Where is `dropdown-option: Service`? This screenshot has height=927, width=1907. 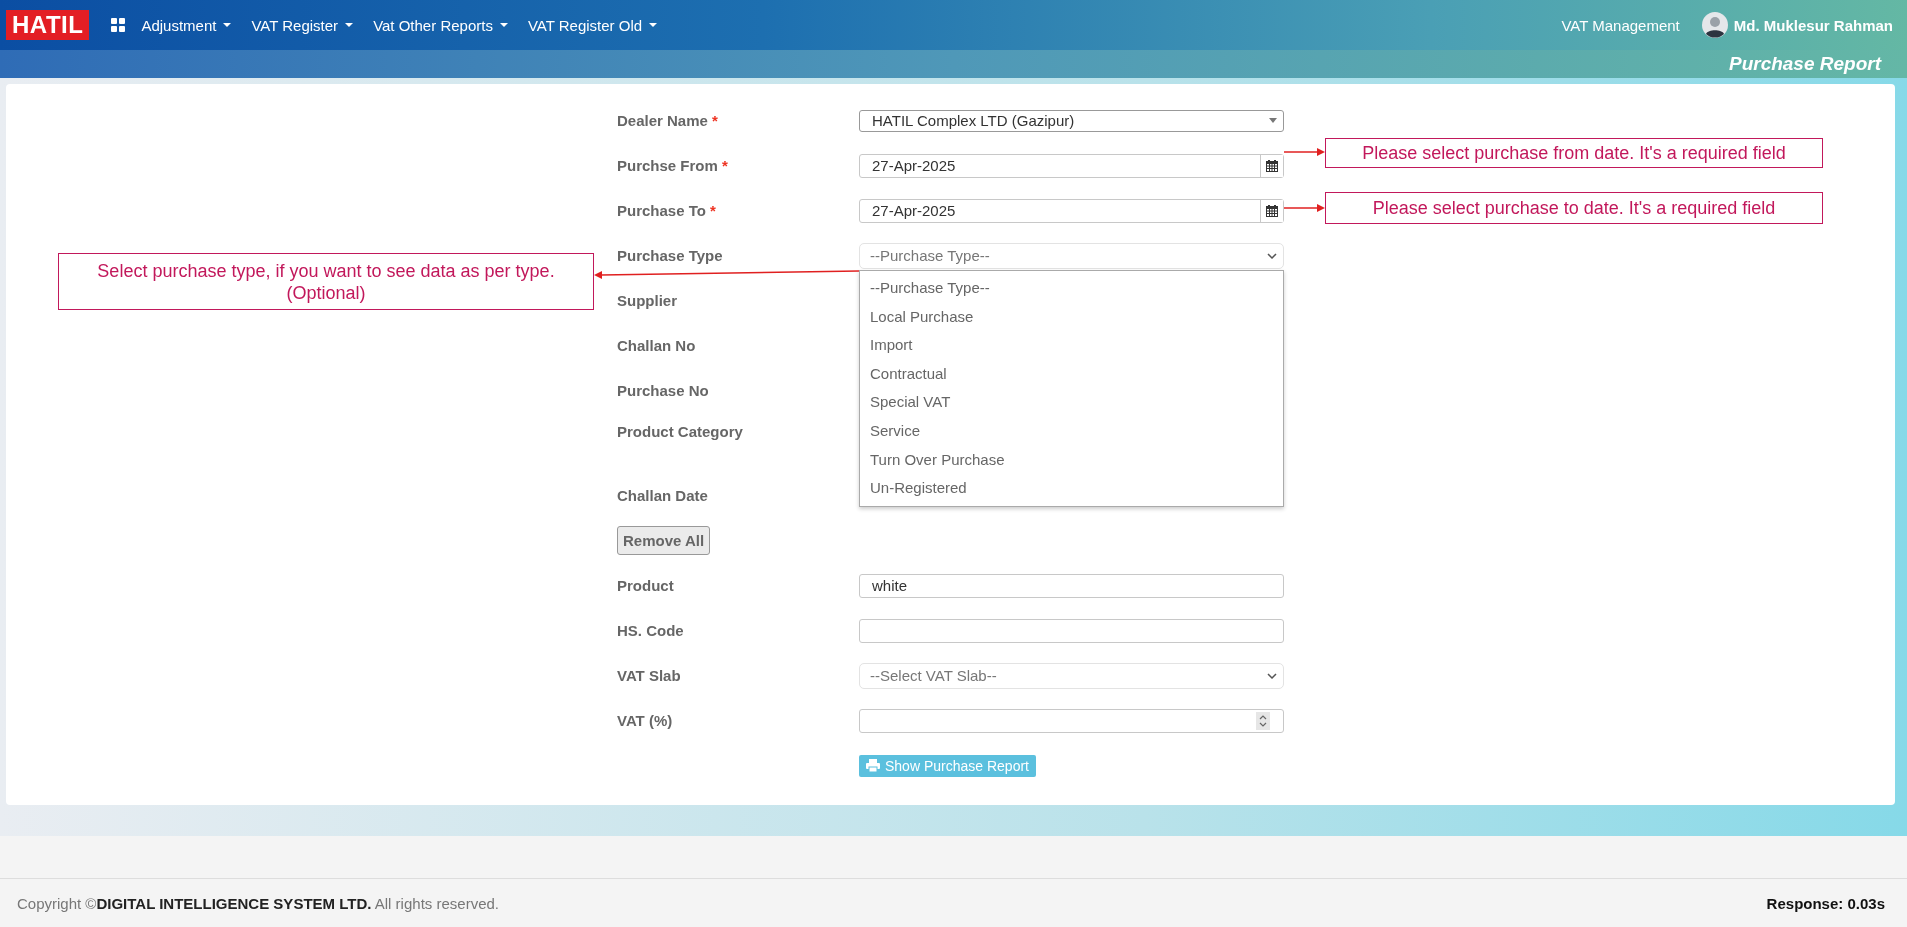 dropdown-option: Service is located at coordinates (1071, 431).